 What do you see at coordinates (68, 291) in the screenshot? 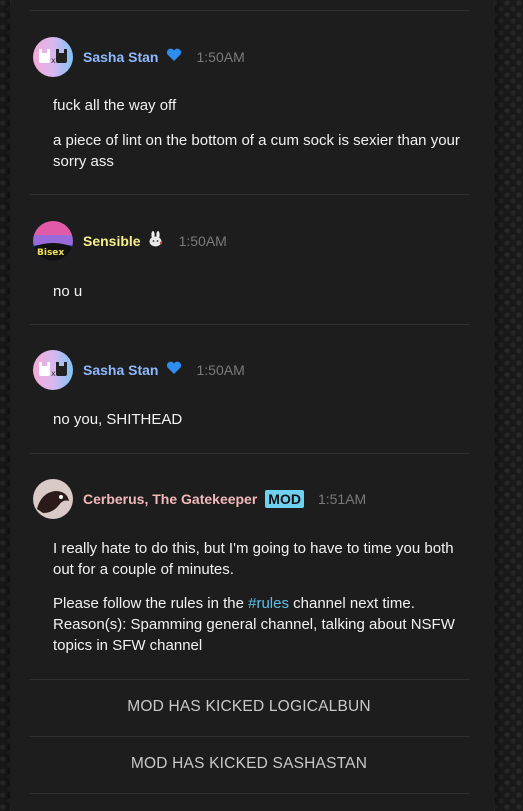
I see `message-line: no u` at bounding box center [68, 291].